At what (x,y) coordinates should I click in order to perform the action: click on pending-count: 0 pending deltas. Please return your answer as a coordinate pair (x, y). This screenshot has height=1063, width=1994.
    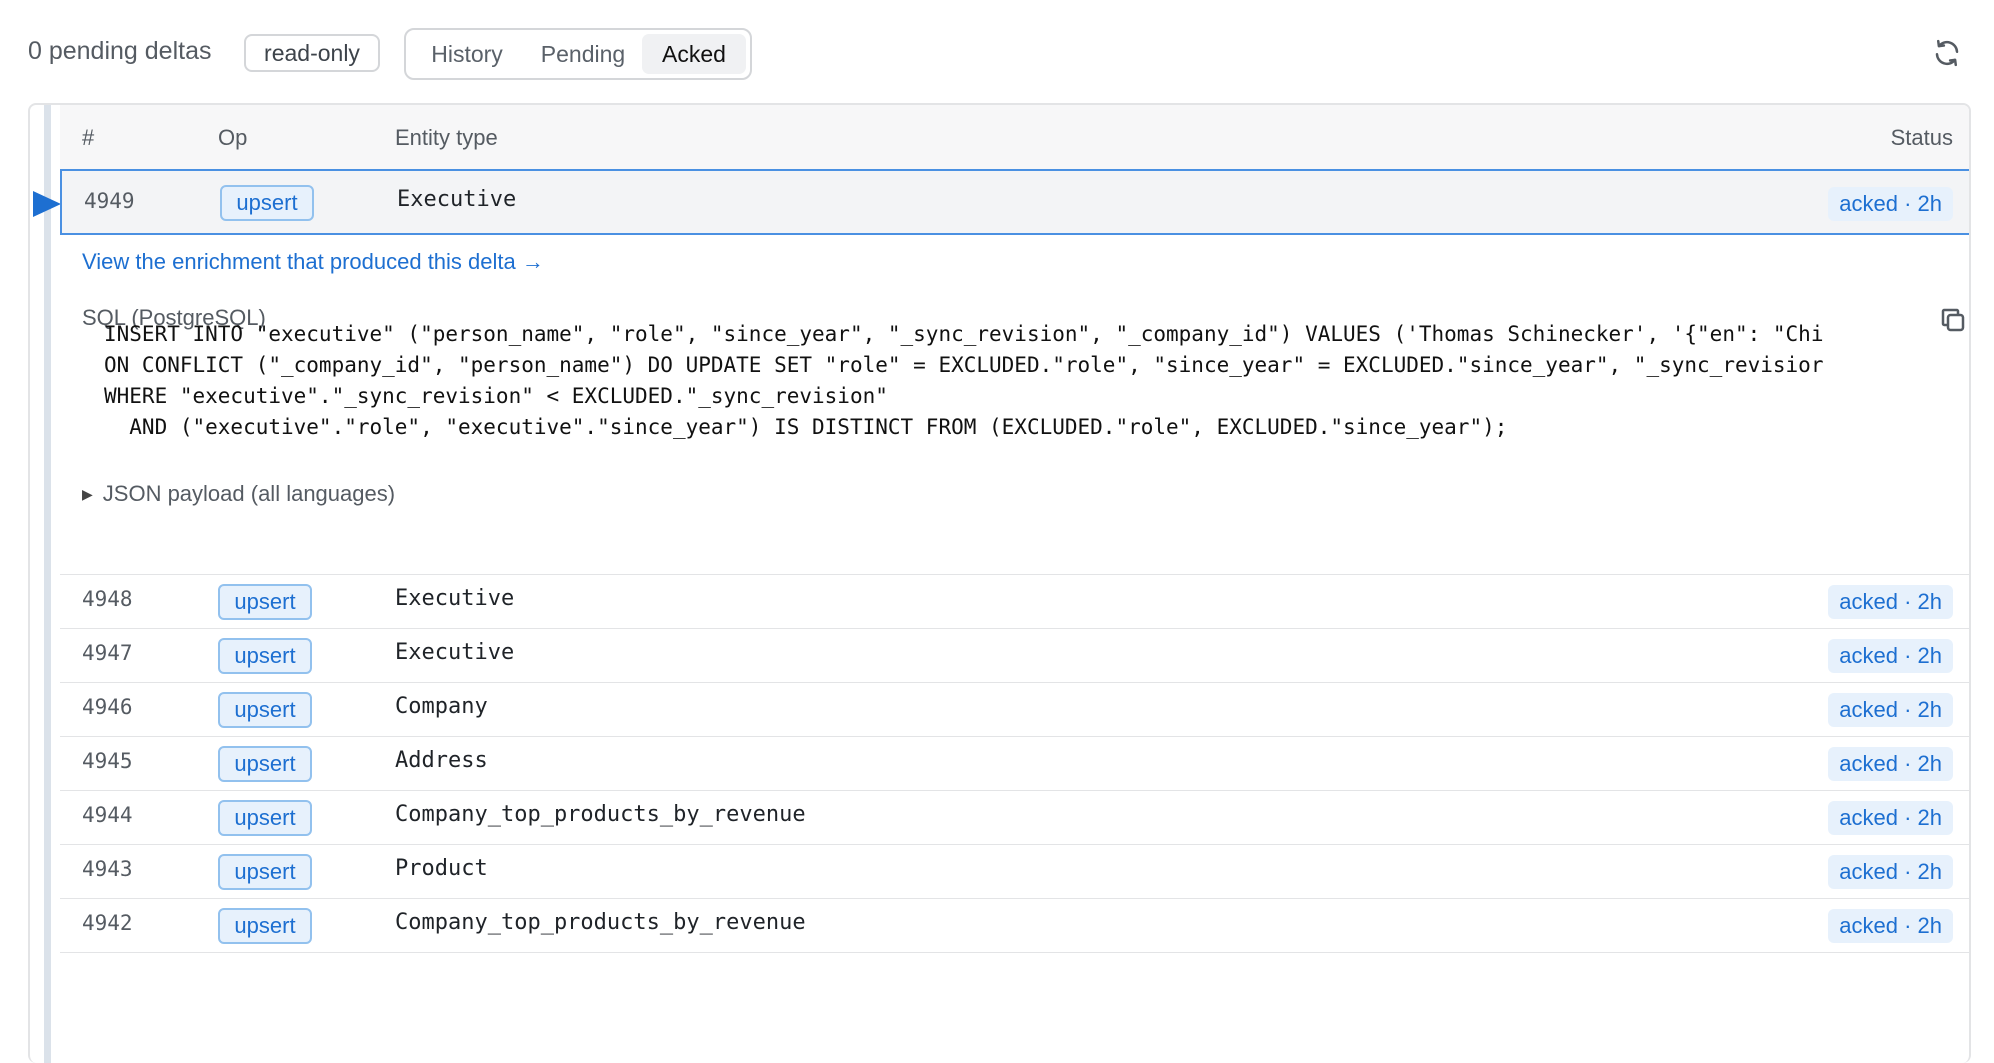
    Looking at the image, I should click on (120, 51).